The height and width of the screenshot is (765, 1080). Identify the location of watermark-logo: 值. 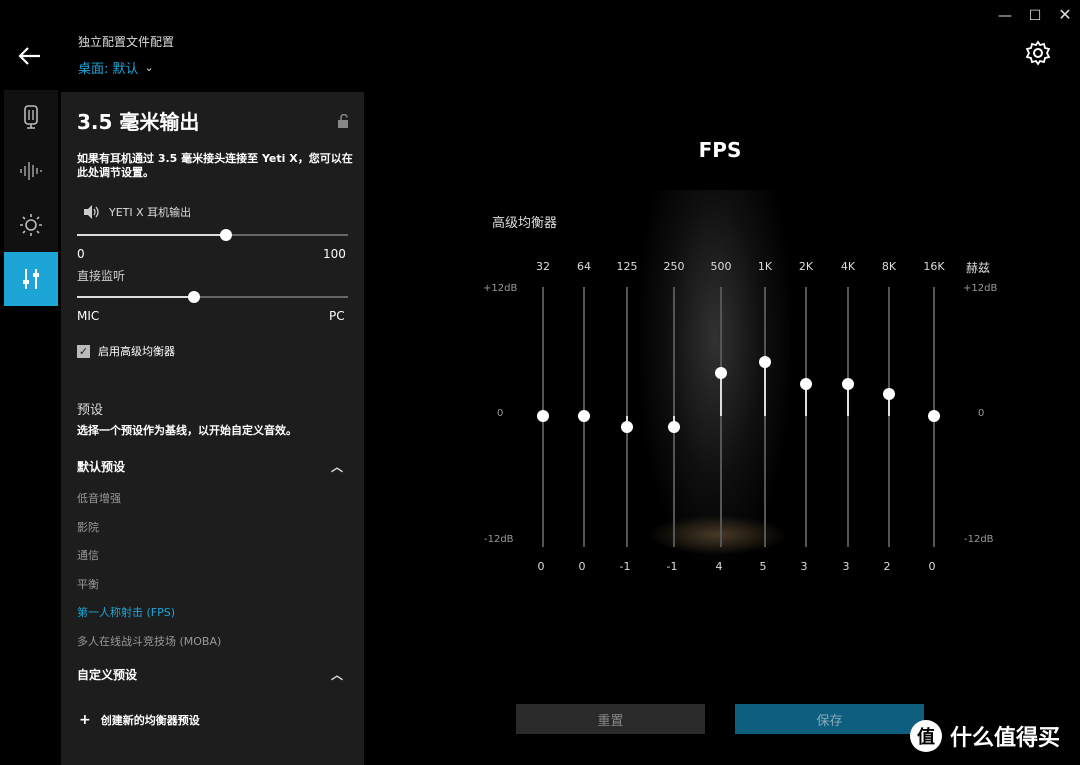
(926, 736).